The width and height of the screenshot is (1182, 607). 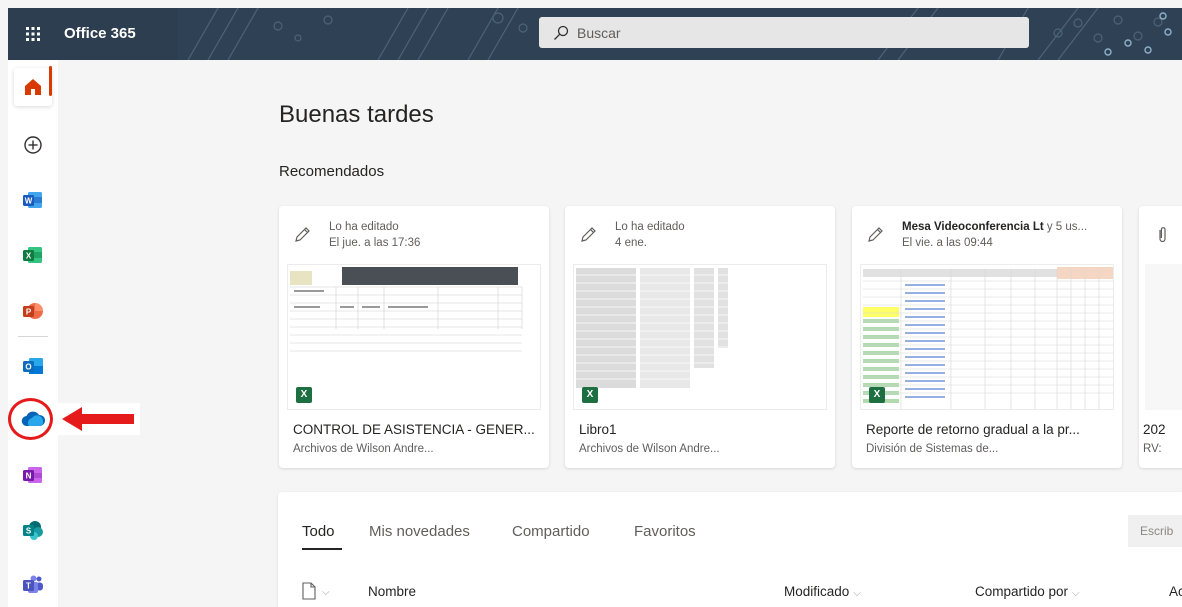 What do you see at coordinates (561, 32) in the screenshot?
I see `search-icon` at bounding box center [561, 32].